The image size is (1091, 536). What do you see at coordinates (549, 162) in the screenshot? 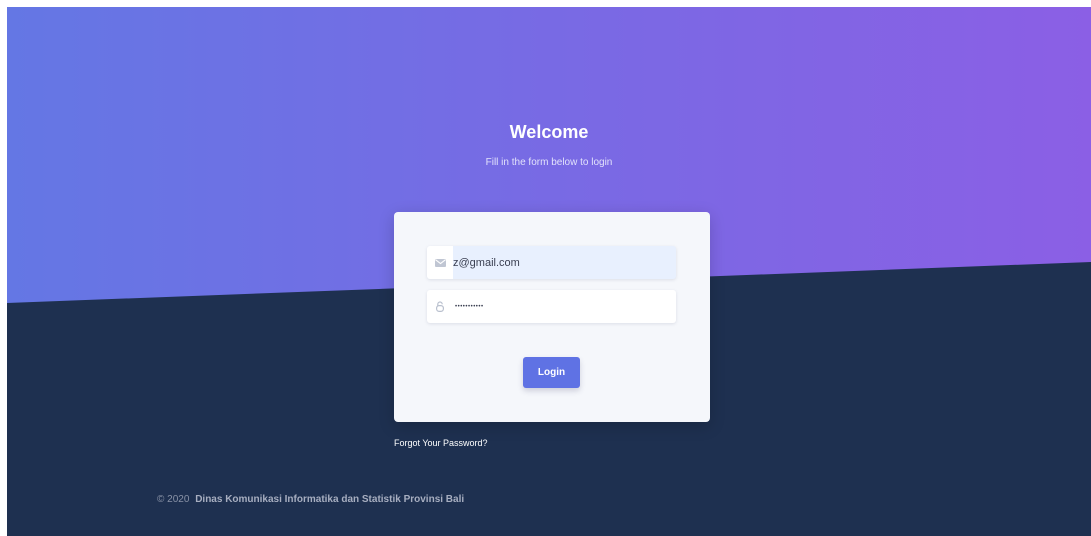
I see `page-subtitle: Fill in the form below to login` at bounding box center [549, 162].